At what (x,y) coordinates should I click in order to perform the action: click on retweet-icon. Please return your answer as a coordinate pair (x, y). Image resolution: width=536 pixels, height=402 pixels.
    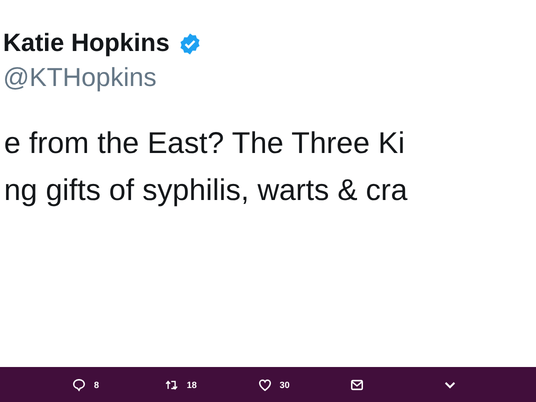
    Looking at the image, I should click on (171, 385).